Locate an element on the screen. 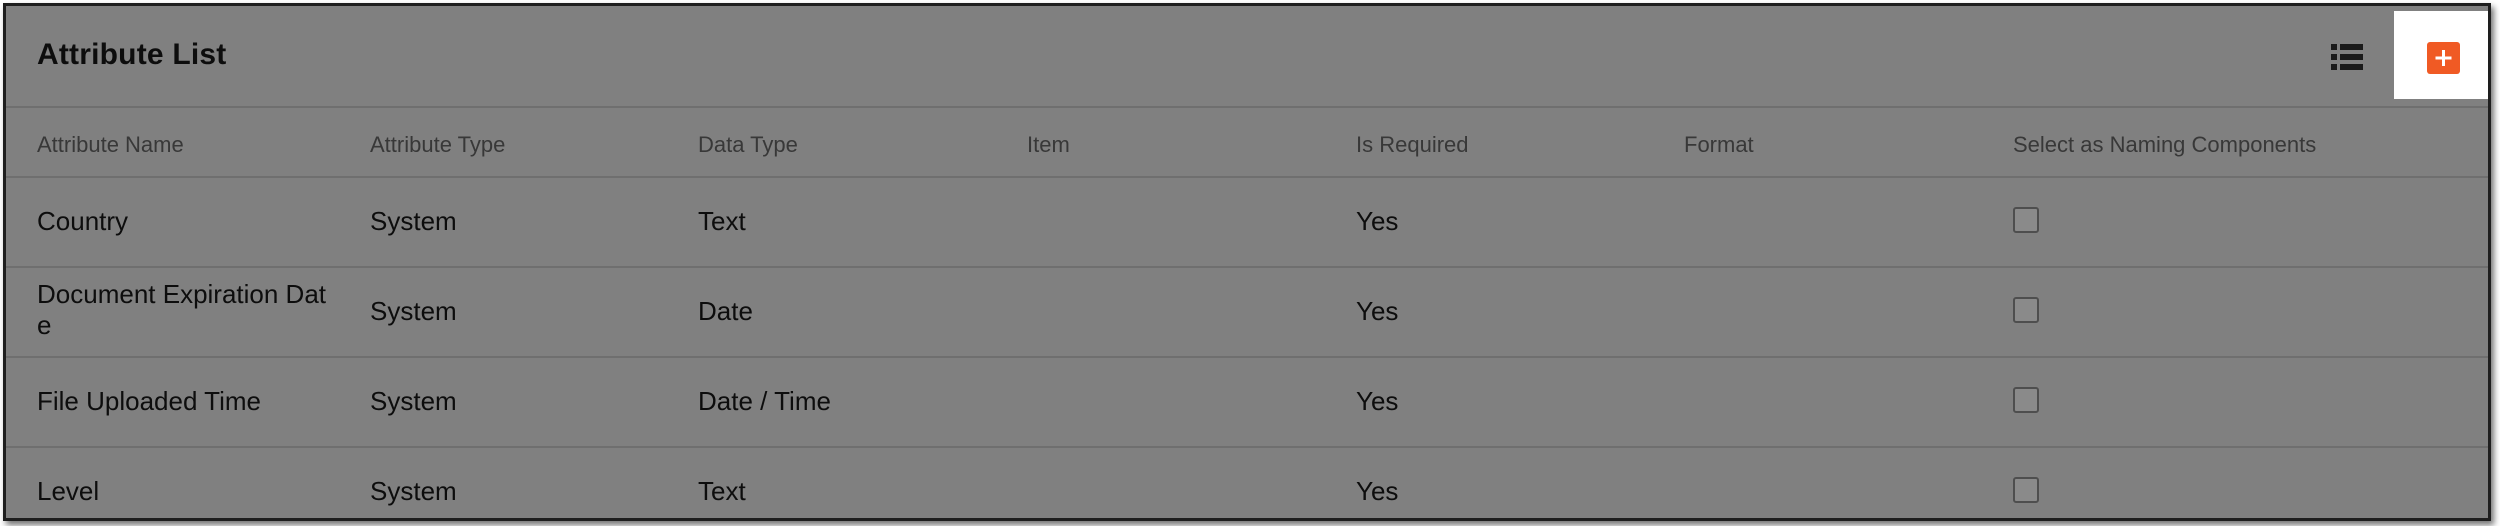  page-title: Attribute List is located at coordinates (132, 54).